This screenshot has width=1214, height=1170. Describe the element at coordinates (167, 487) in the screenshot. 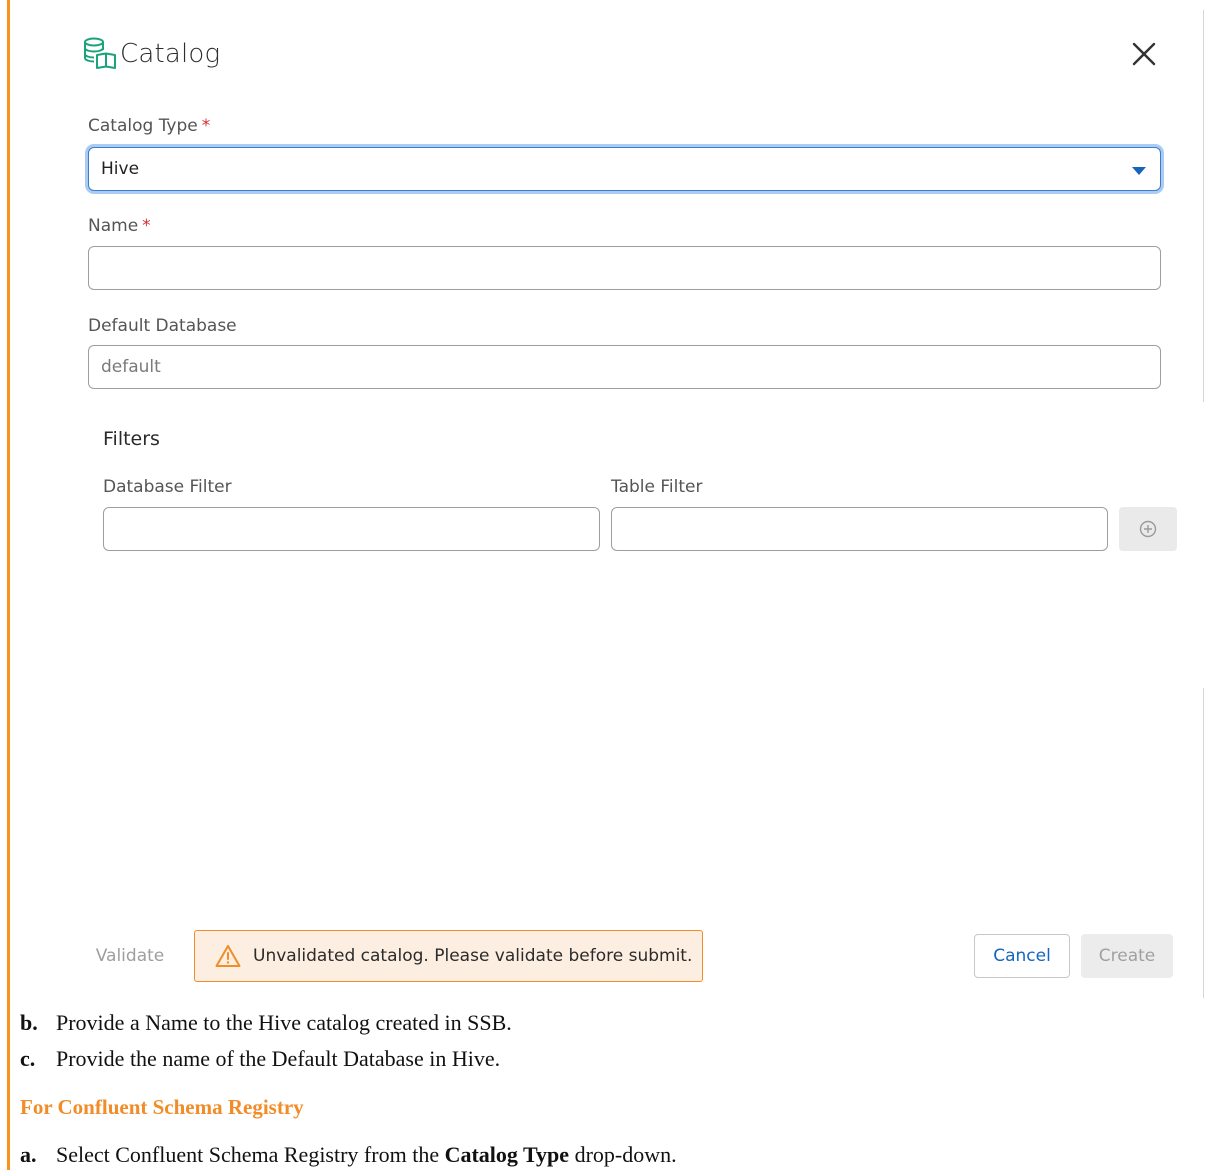

I see `database-filter-label: Database Filter` at that location.